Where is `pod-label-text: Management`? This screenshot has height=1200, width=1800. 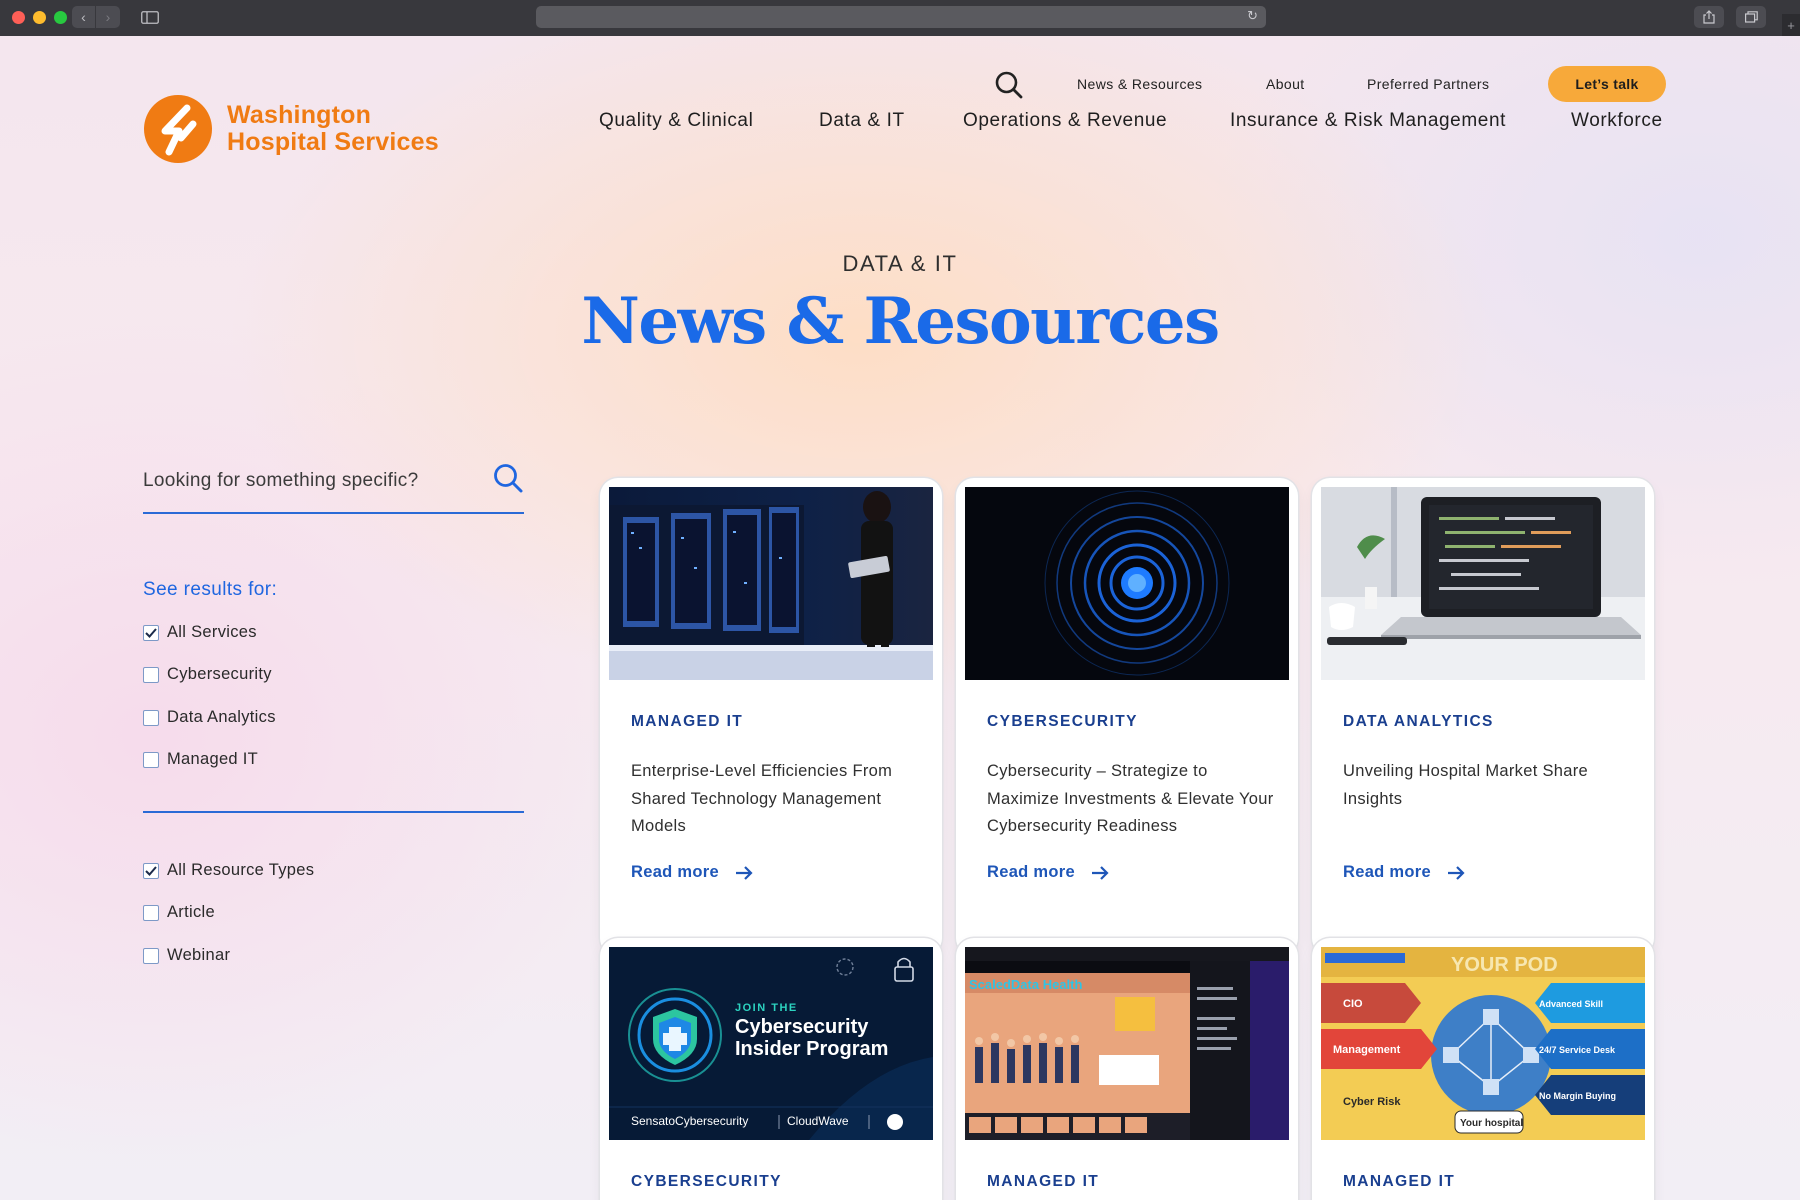
pod-label-text: Management is located at coordinates (1367, 1050).